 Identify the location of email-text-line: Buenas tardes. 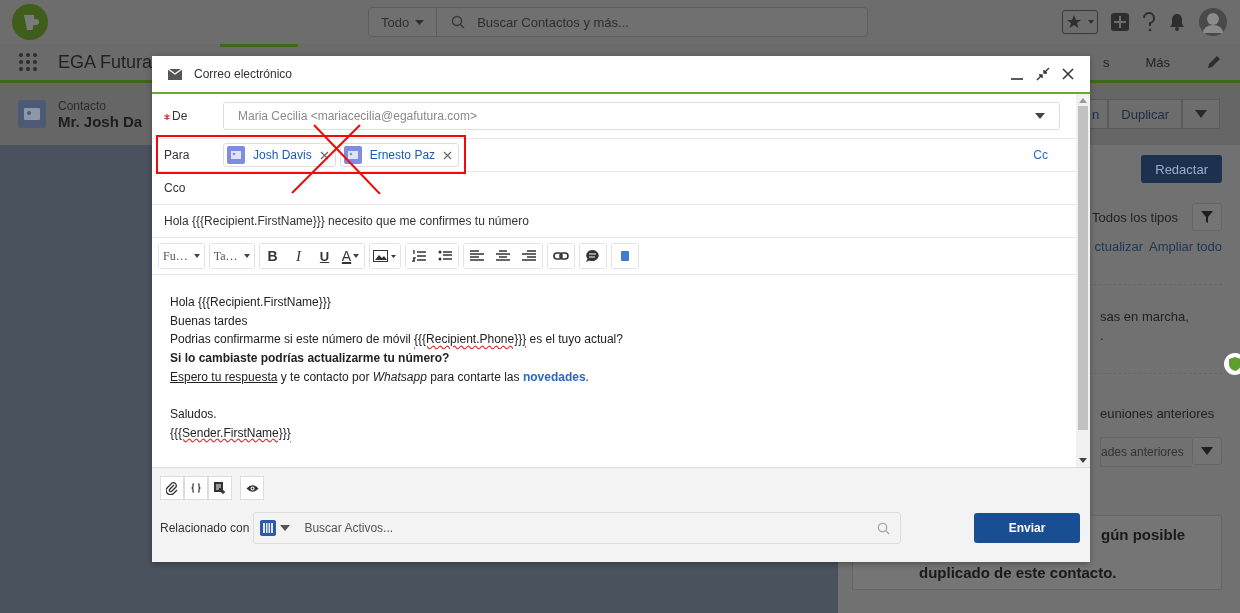
(209, 321).